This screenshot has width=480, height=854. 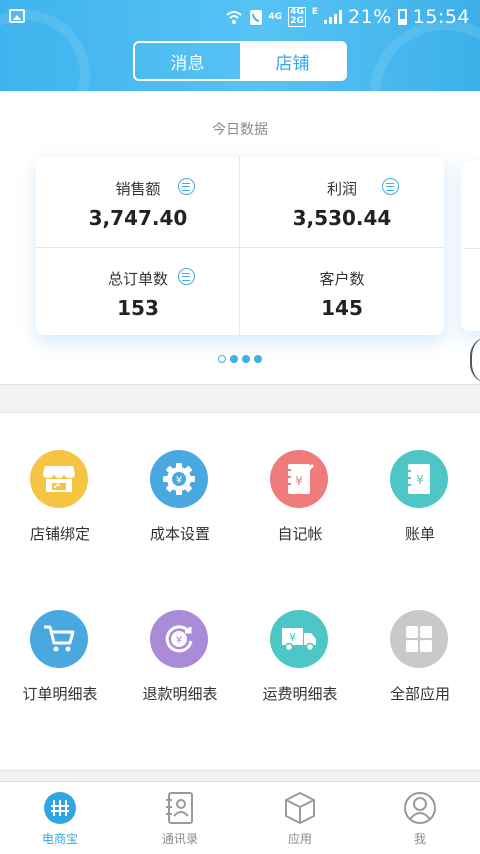 I want to click on nav-tab-apps: 应用, so click(x=300, y=818).